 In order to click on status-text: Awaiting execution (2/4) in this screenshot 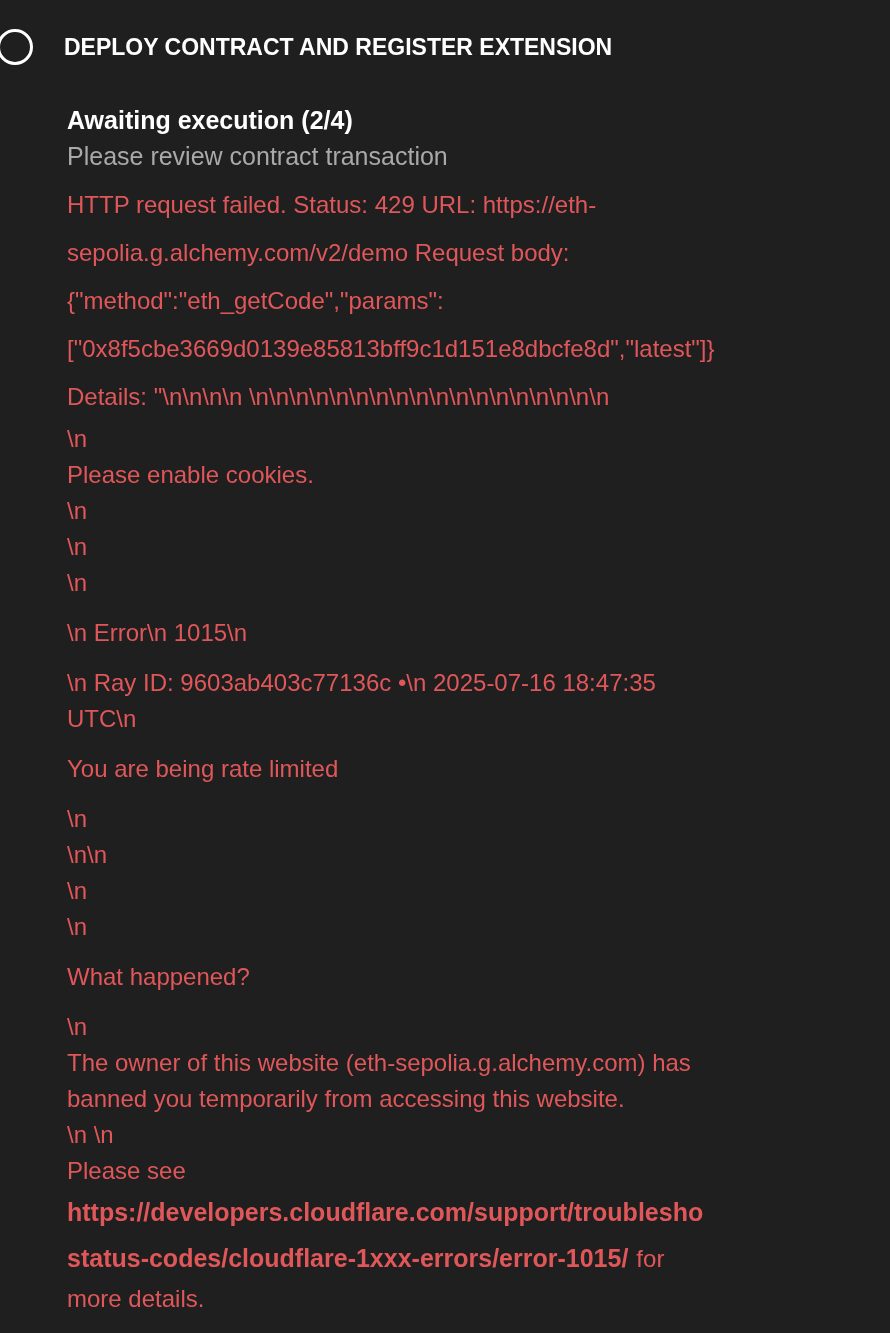, I will do `click(210, 120)`.